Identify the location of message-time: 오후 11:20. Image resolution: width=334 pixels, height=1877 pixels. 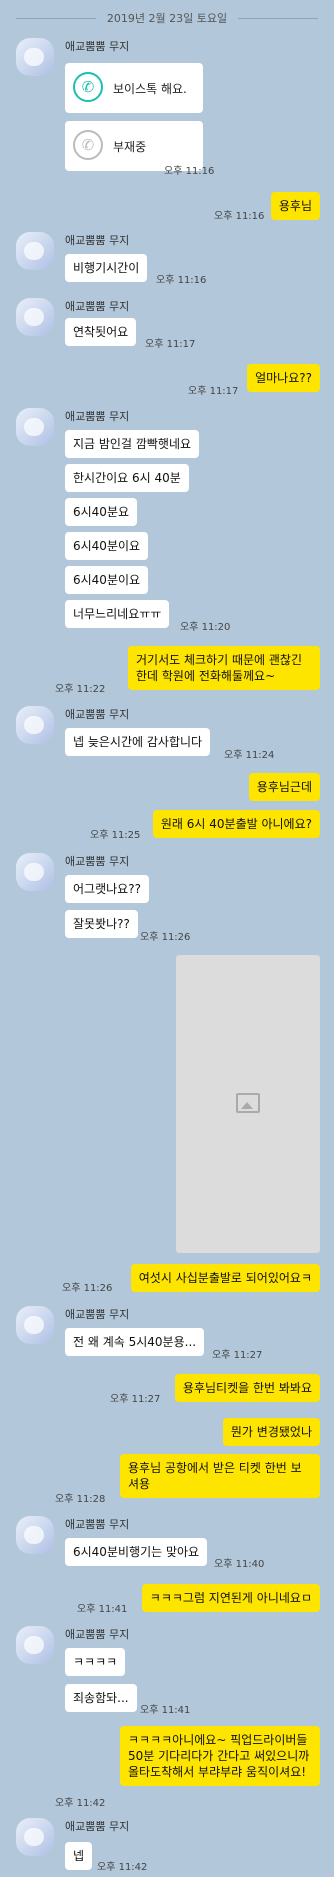
(205, 627).